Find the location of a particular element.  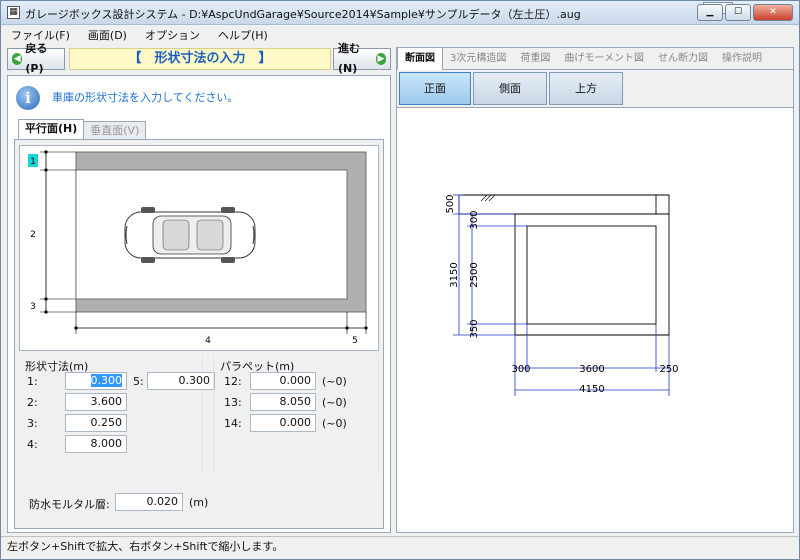

next-arrow-icon: ▶ is located at coordinates (380, 59).